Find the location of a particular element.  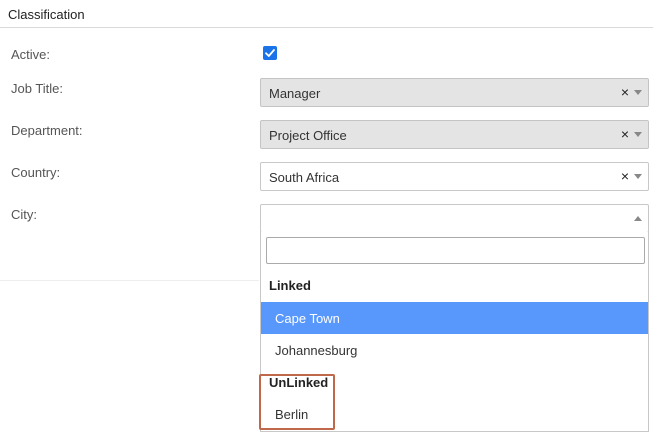

checkmark-icon is located at coordinates (270, 53).